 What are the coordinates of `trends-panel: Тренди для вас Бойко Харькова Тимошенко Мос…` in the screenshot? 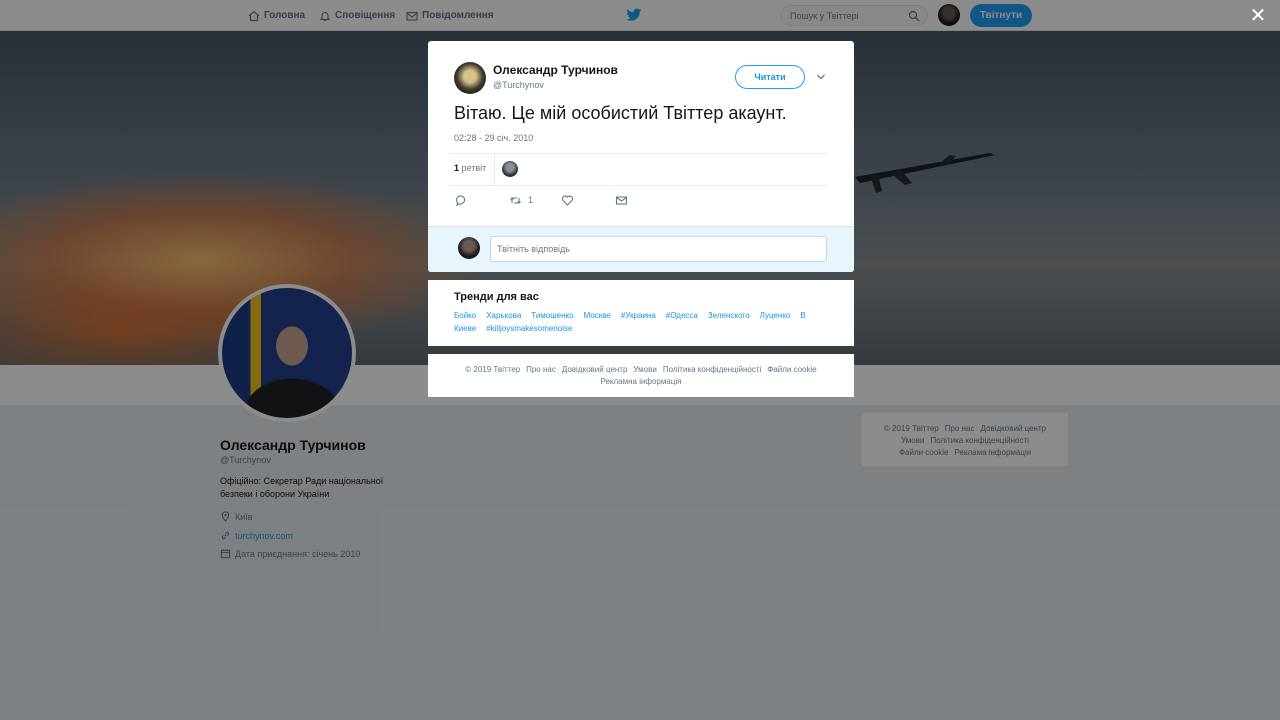 It's located at (641, 313).